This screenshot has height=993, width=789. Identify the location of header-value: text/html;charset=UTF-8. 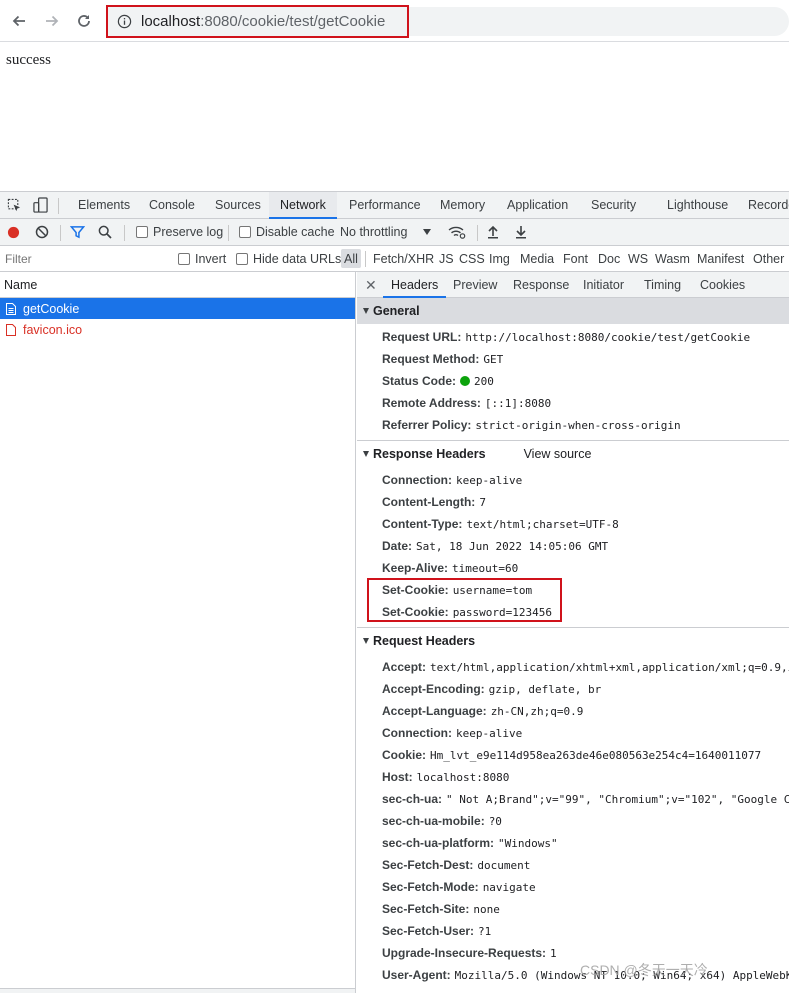
(542, 524).